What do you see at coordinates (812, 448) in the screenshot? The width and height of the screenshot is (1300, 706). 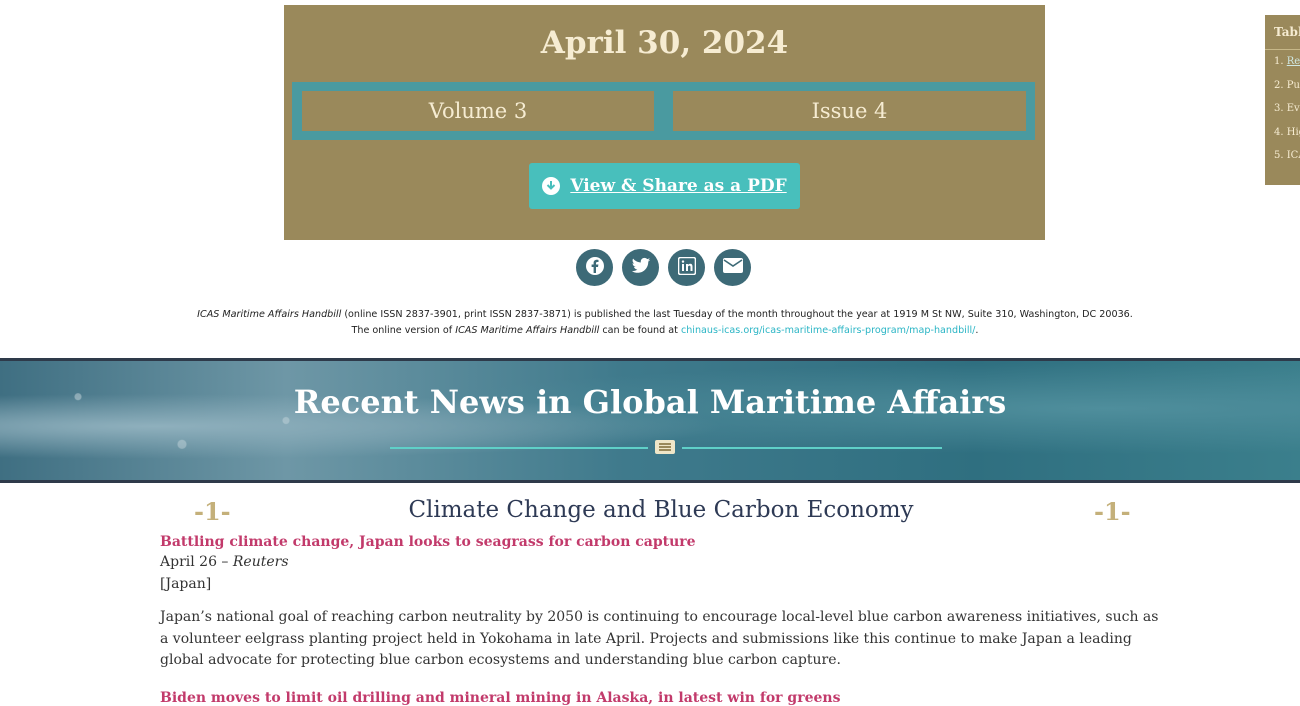 I see `banner-divider-right` at bounding box center [812, 448].